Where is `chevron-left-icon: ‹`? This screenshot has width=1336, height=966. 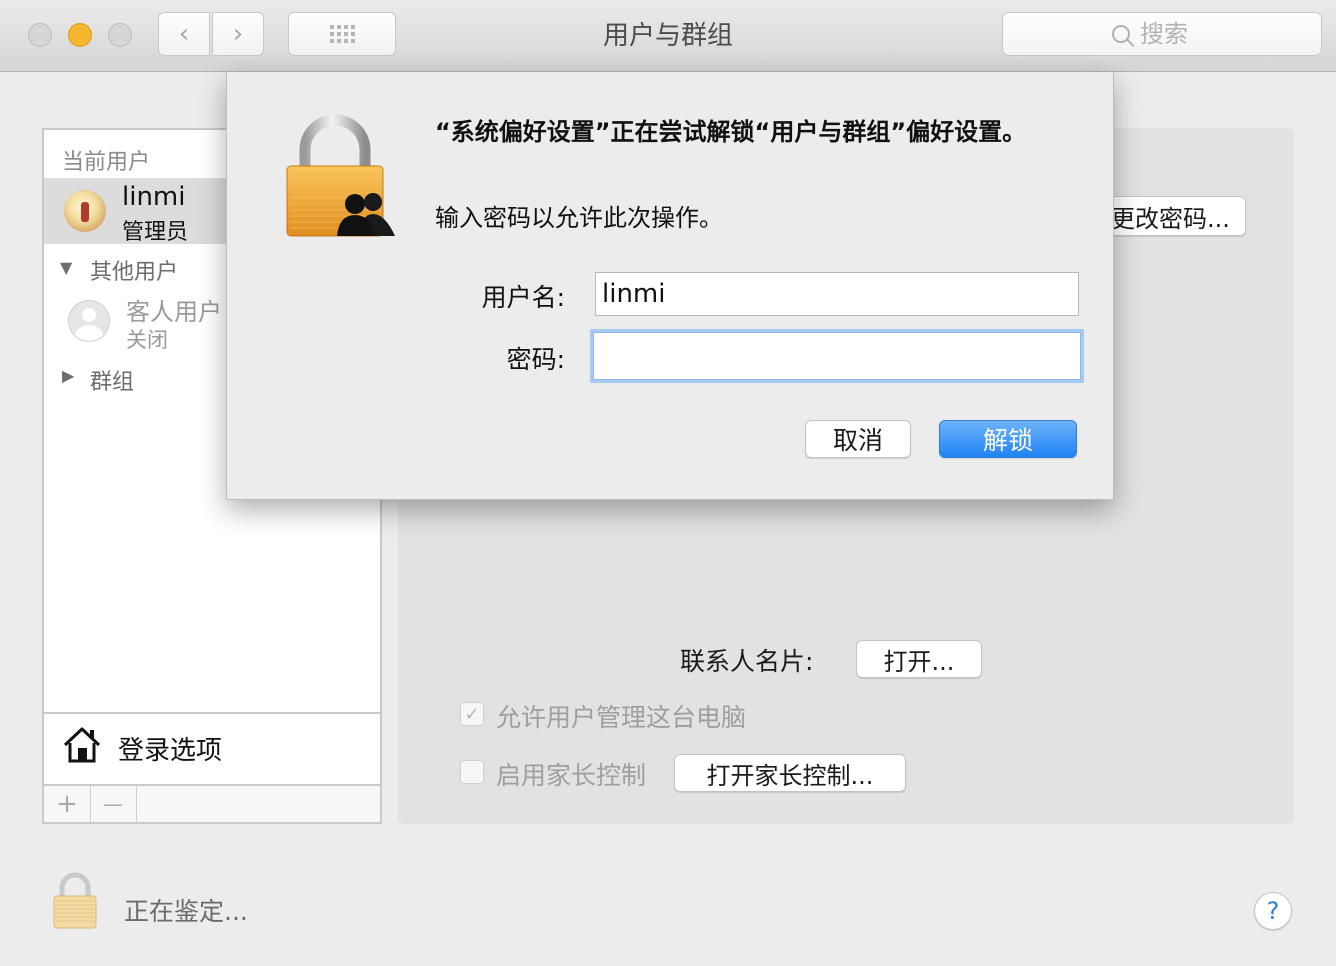
chevron-left-icon: ‹ is located at coordinates (184, 34).